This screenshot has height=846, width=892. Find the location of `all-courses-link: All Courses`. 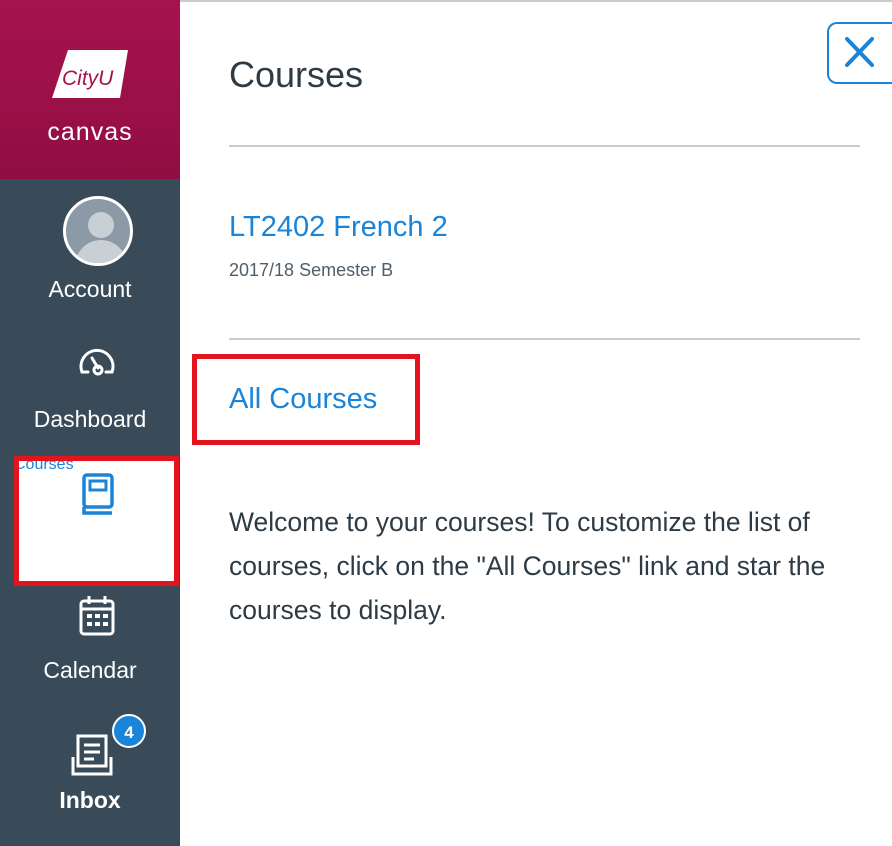

all-courses-link: All Courses is located at coordinates (303, 399).